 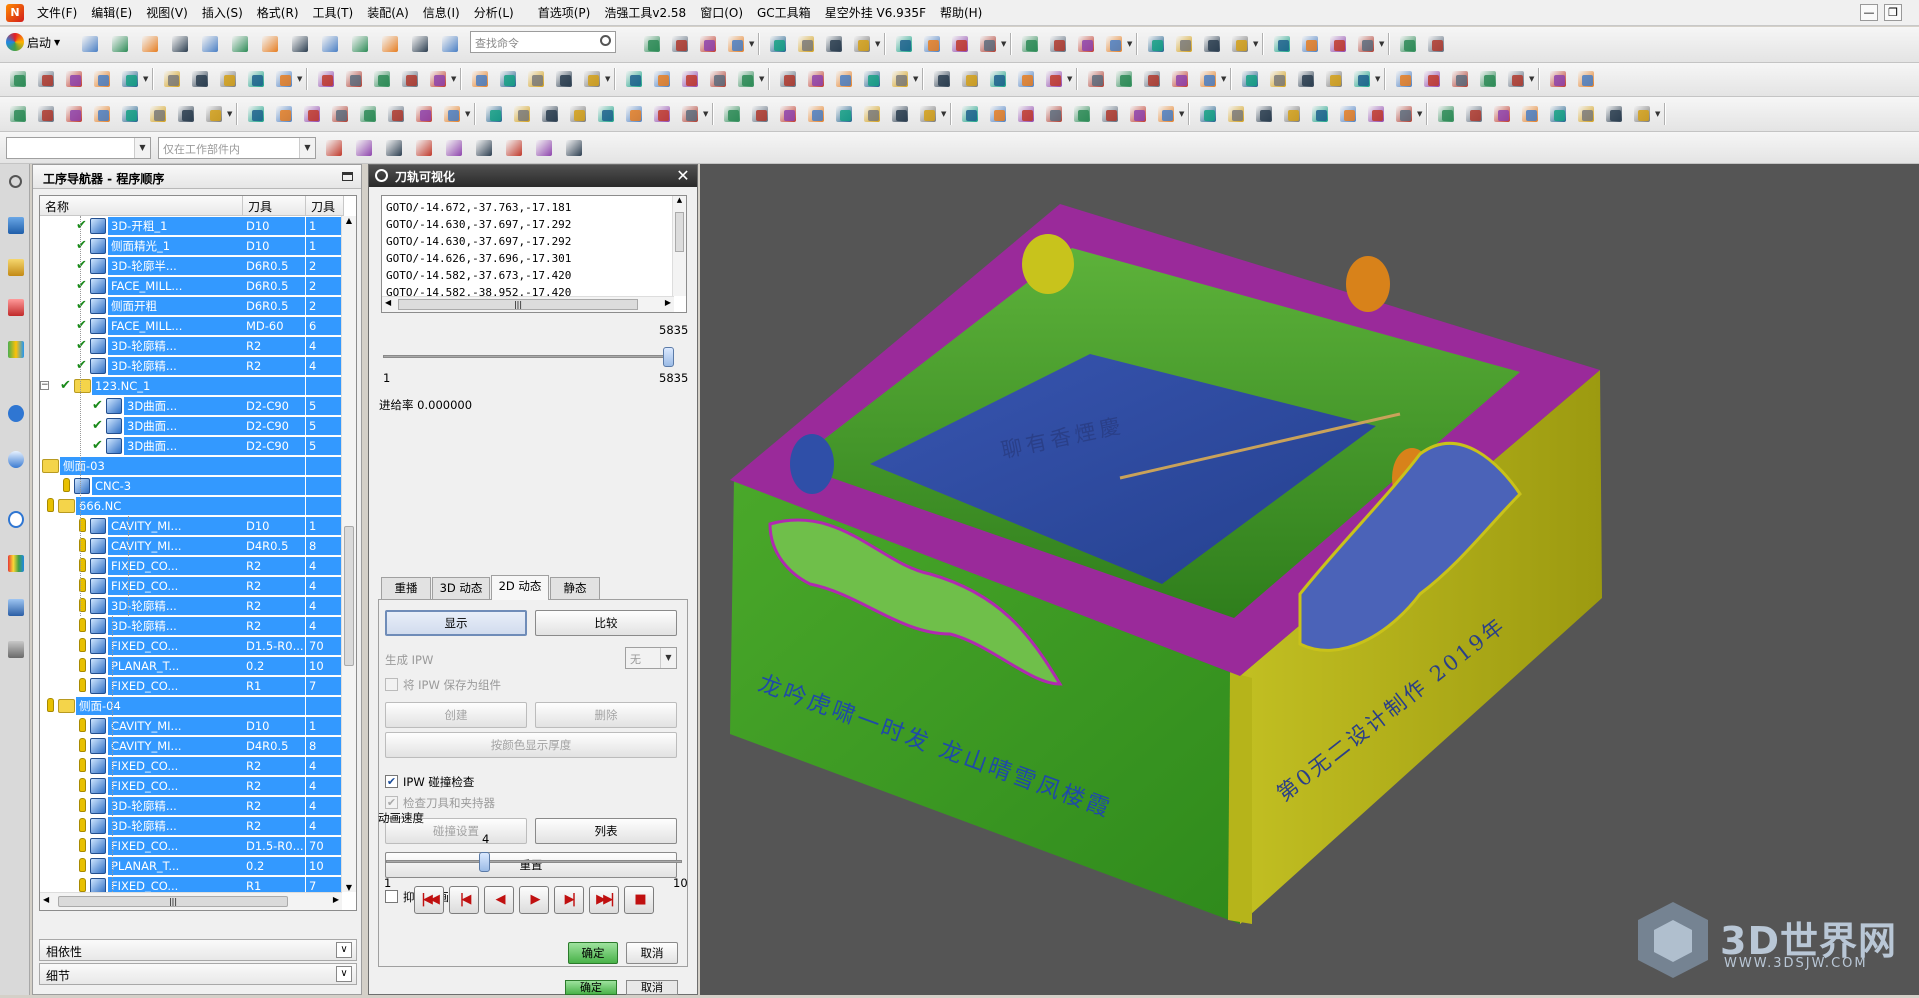 What do you see at coordinates (349, 220) in the screenshot?
I see `scroll-up-icon: ▲` at bounding box center [349, 220].